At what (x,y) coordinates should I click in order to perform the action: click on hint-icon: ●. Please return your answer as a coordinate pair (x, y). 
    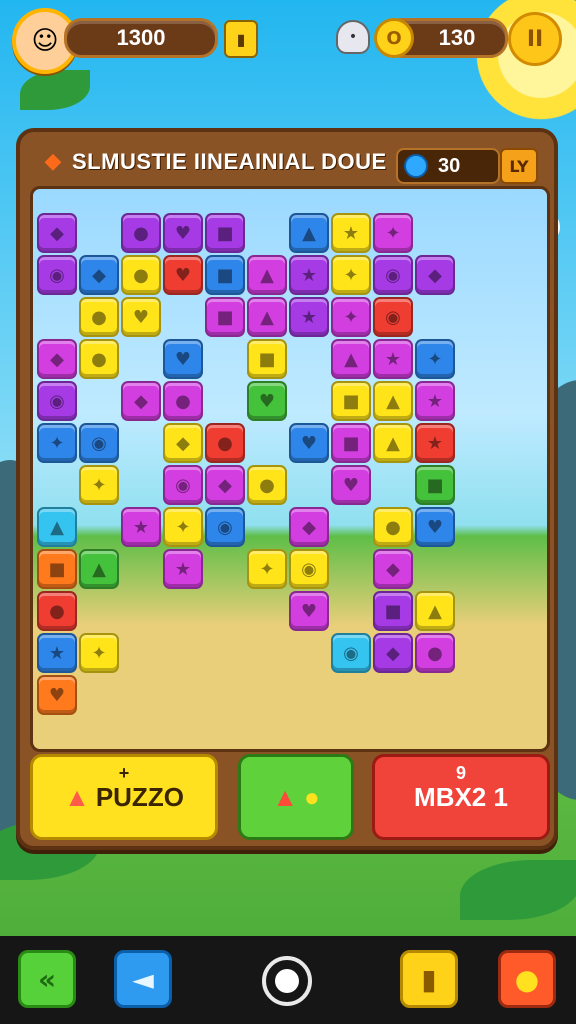
    Looking at the image, I should click on (527, 979).